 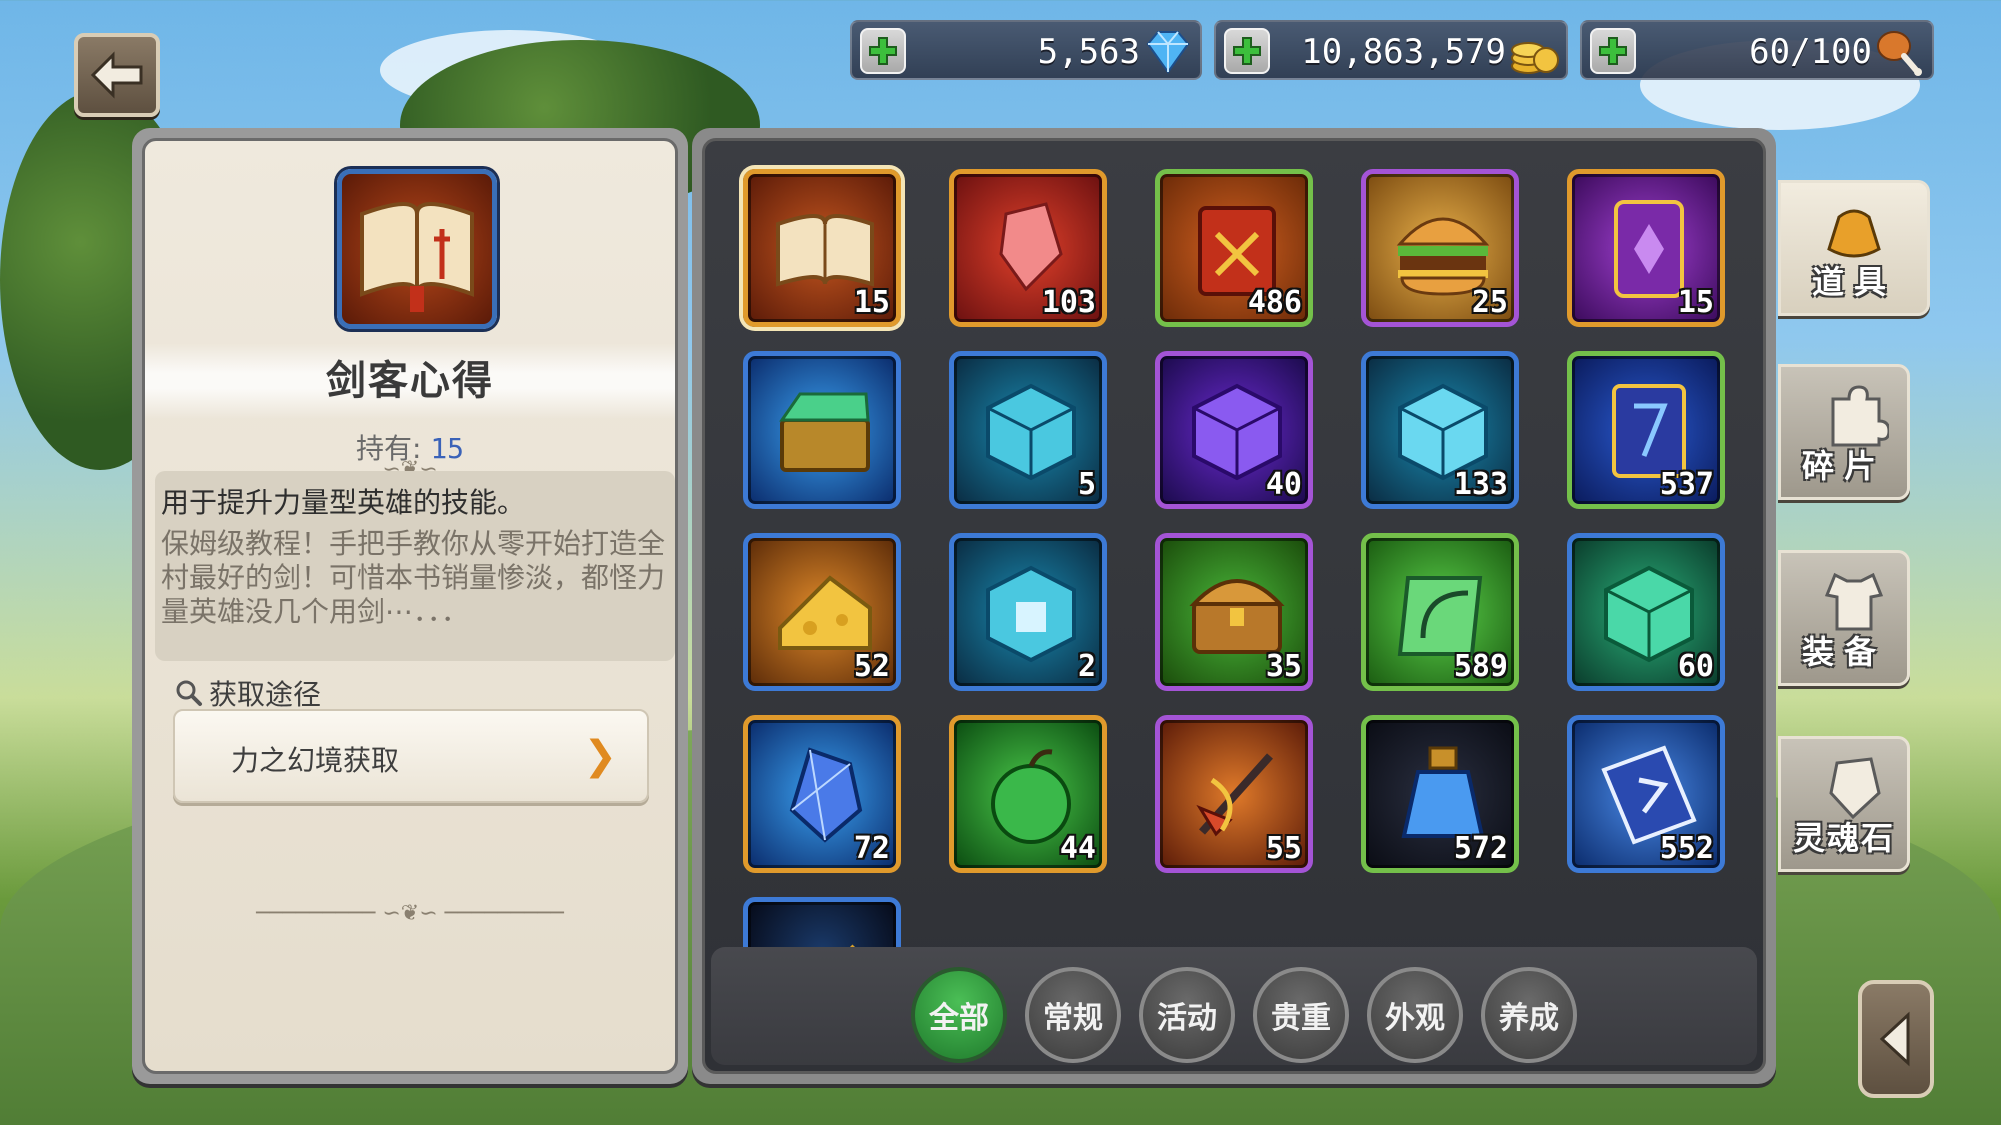 I want to click on item-count: 103, so click(x=1068, y=302).